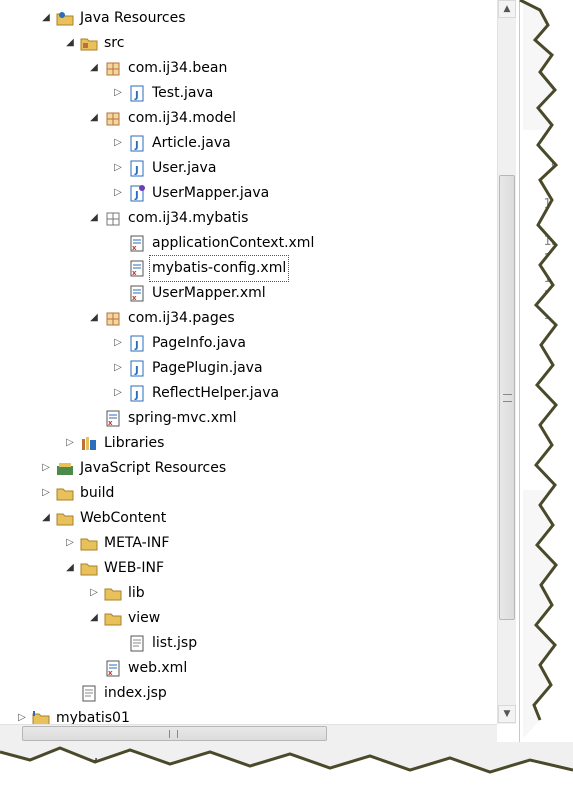  I want to click on tree-row: x web.xml, so click(248, 668).